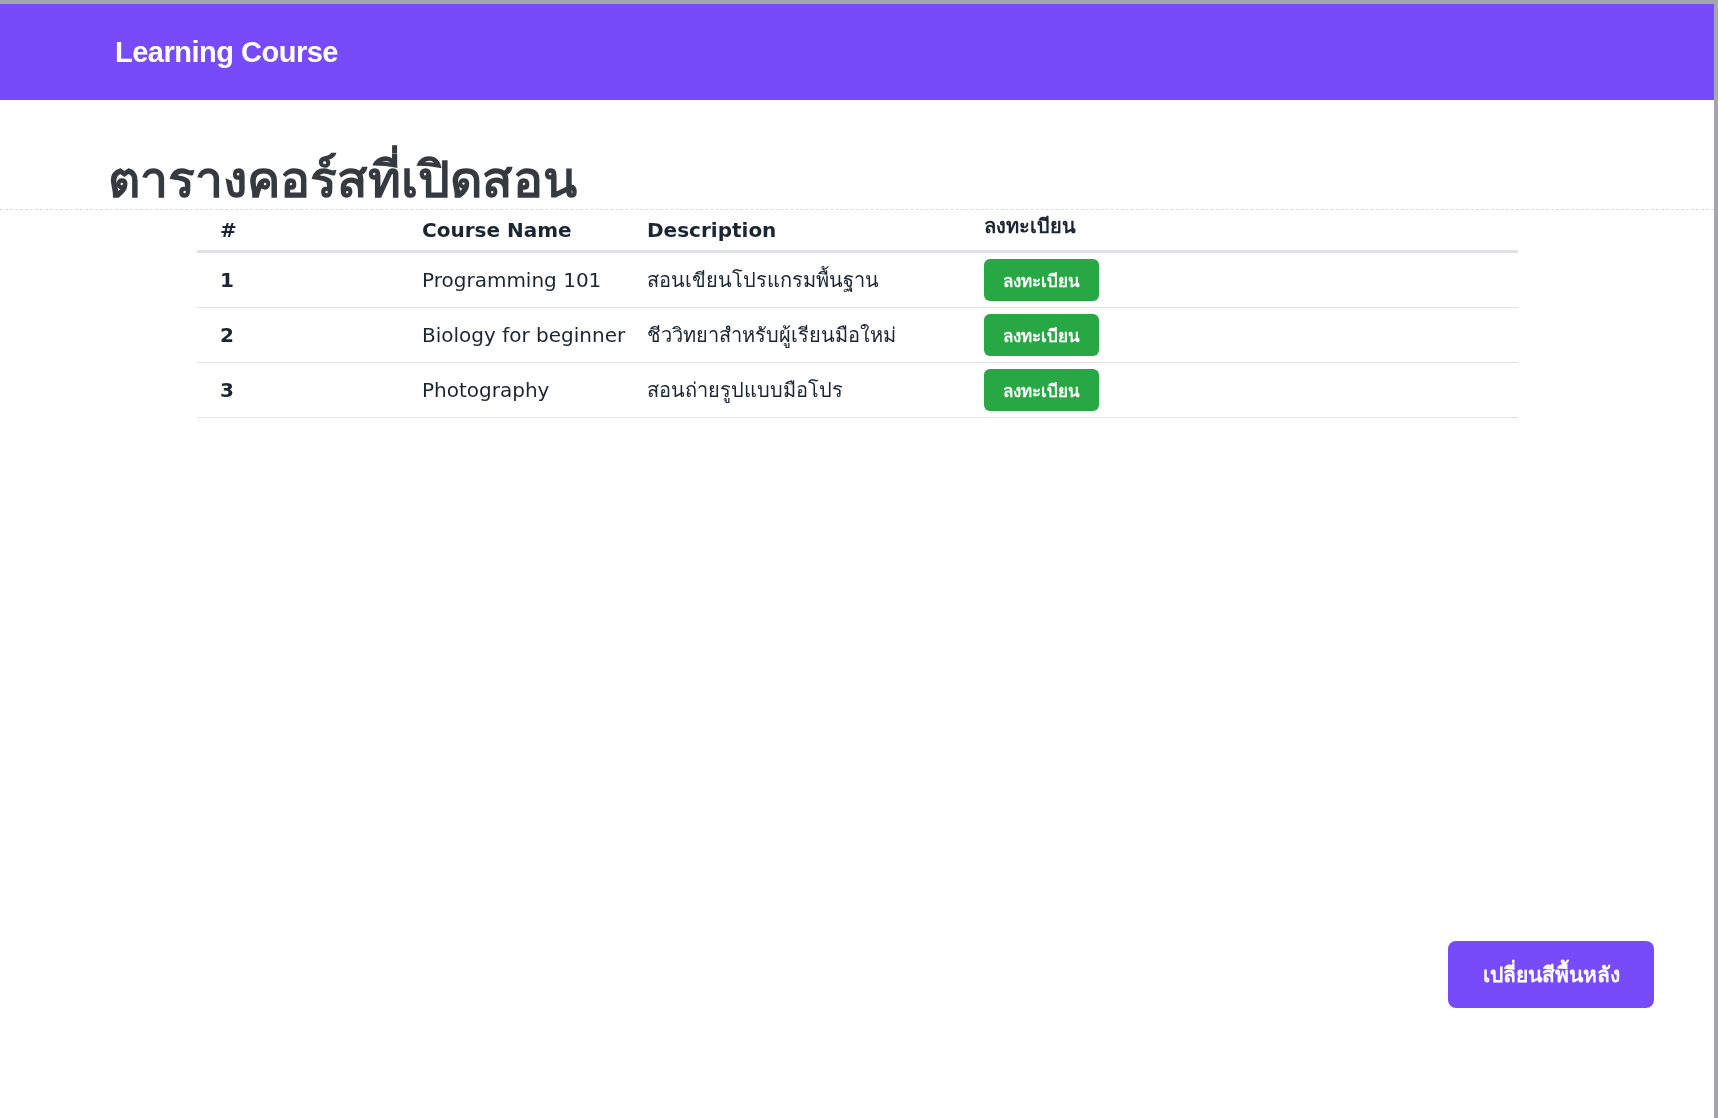  What do you see at coordinates (1251, 231) in the screenshot?
I see `column-header: ลงทะเบียน` at bounding box center [1251, 231].